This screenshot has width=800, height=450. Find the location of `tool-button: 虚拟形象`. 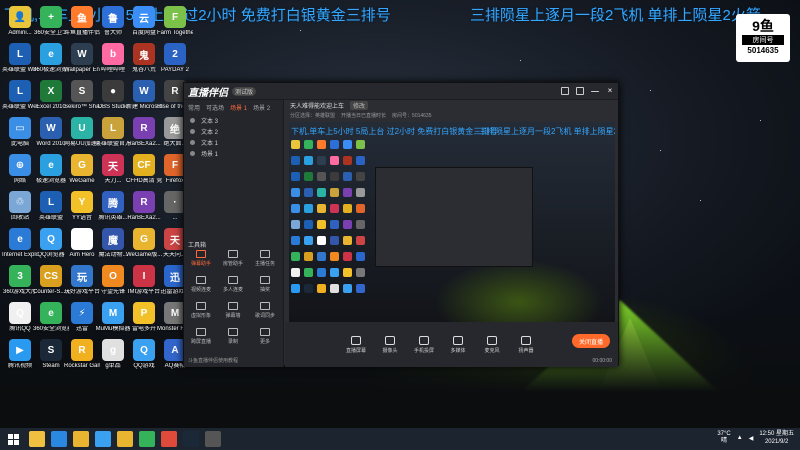

tool-button: 虚拟形象 is located at coordinates (201, 313).